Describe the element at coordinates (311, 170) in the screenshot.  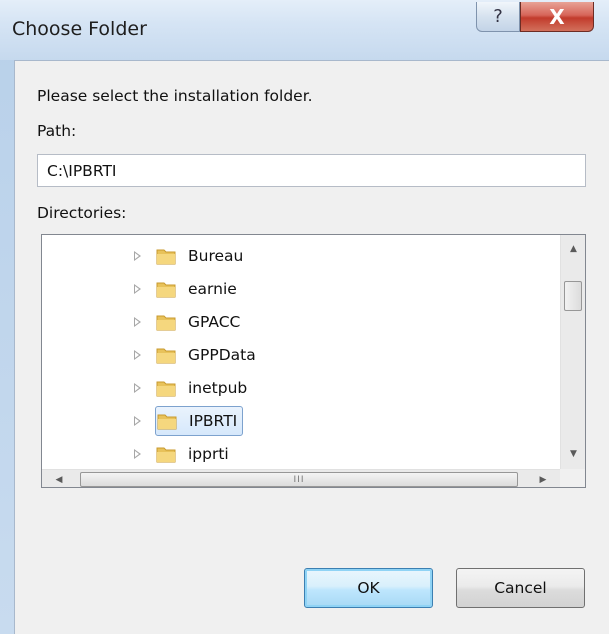
I see `path-input` at that location.